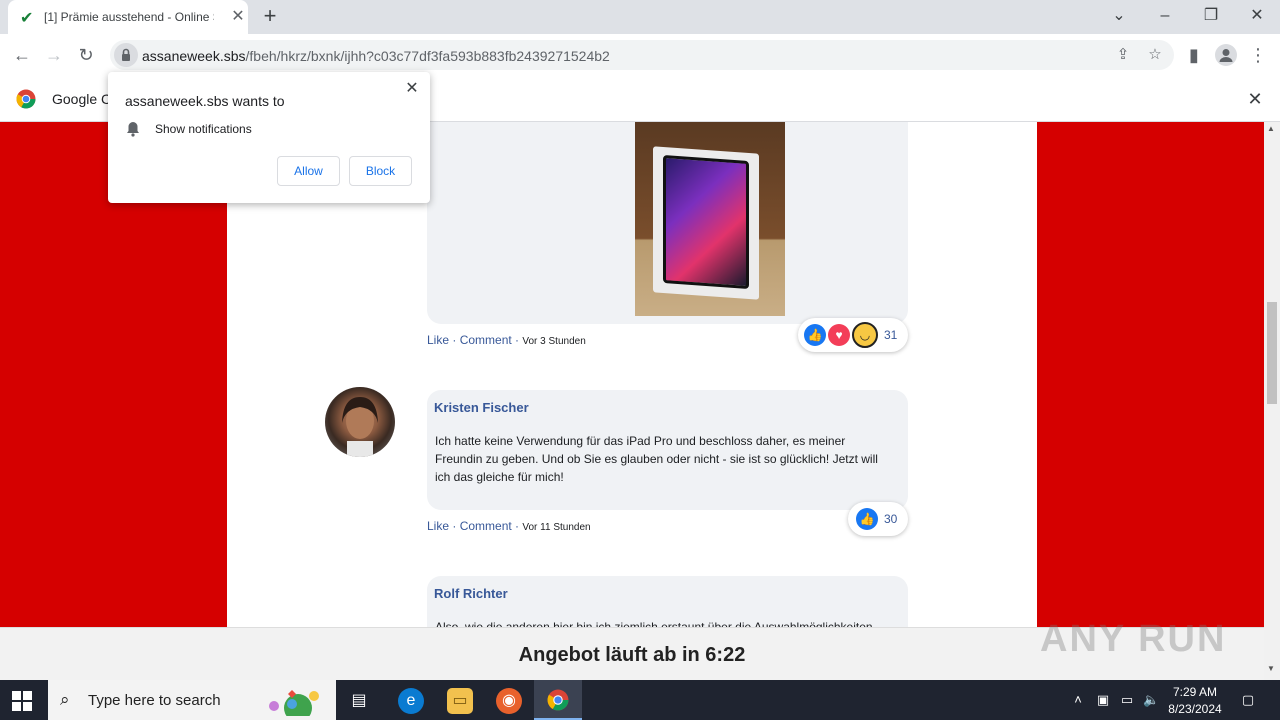 The width and height of the screenshot is (1280, 721). Describe the element at coordinates (839, 335) in the screenshot. I see `love-reaction-icon: ♥` at that location.